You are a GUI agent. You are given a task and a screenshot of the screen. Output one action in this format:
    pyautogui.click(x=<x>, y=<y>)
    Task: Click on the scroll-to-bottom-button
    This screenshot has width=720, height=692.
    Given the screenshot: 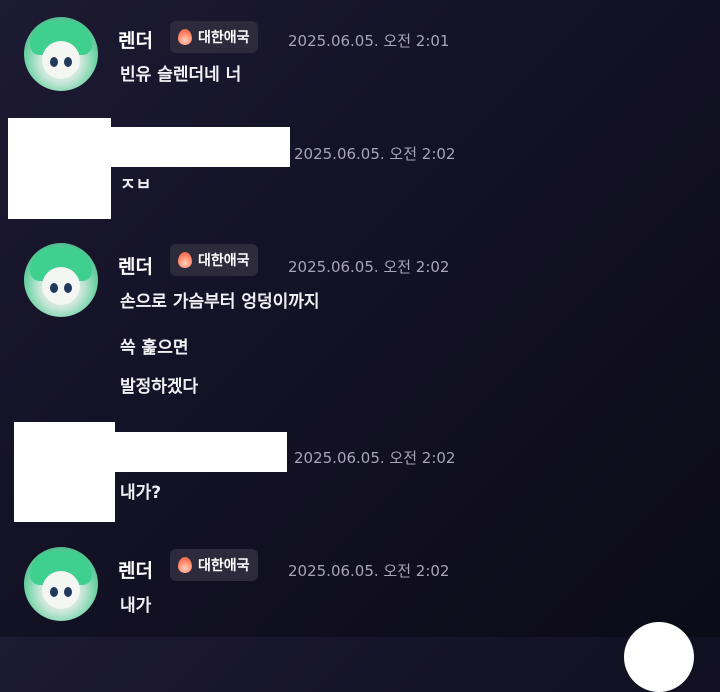 What is the action you would take?
    pyautogui.click(x=659, y=657)
    